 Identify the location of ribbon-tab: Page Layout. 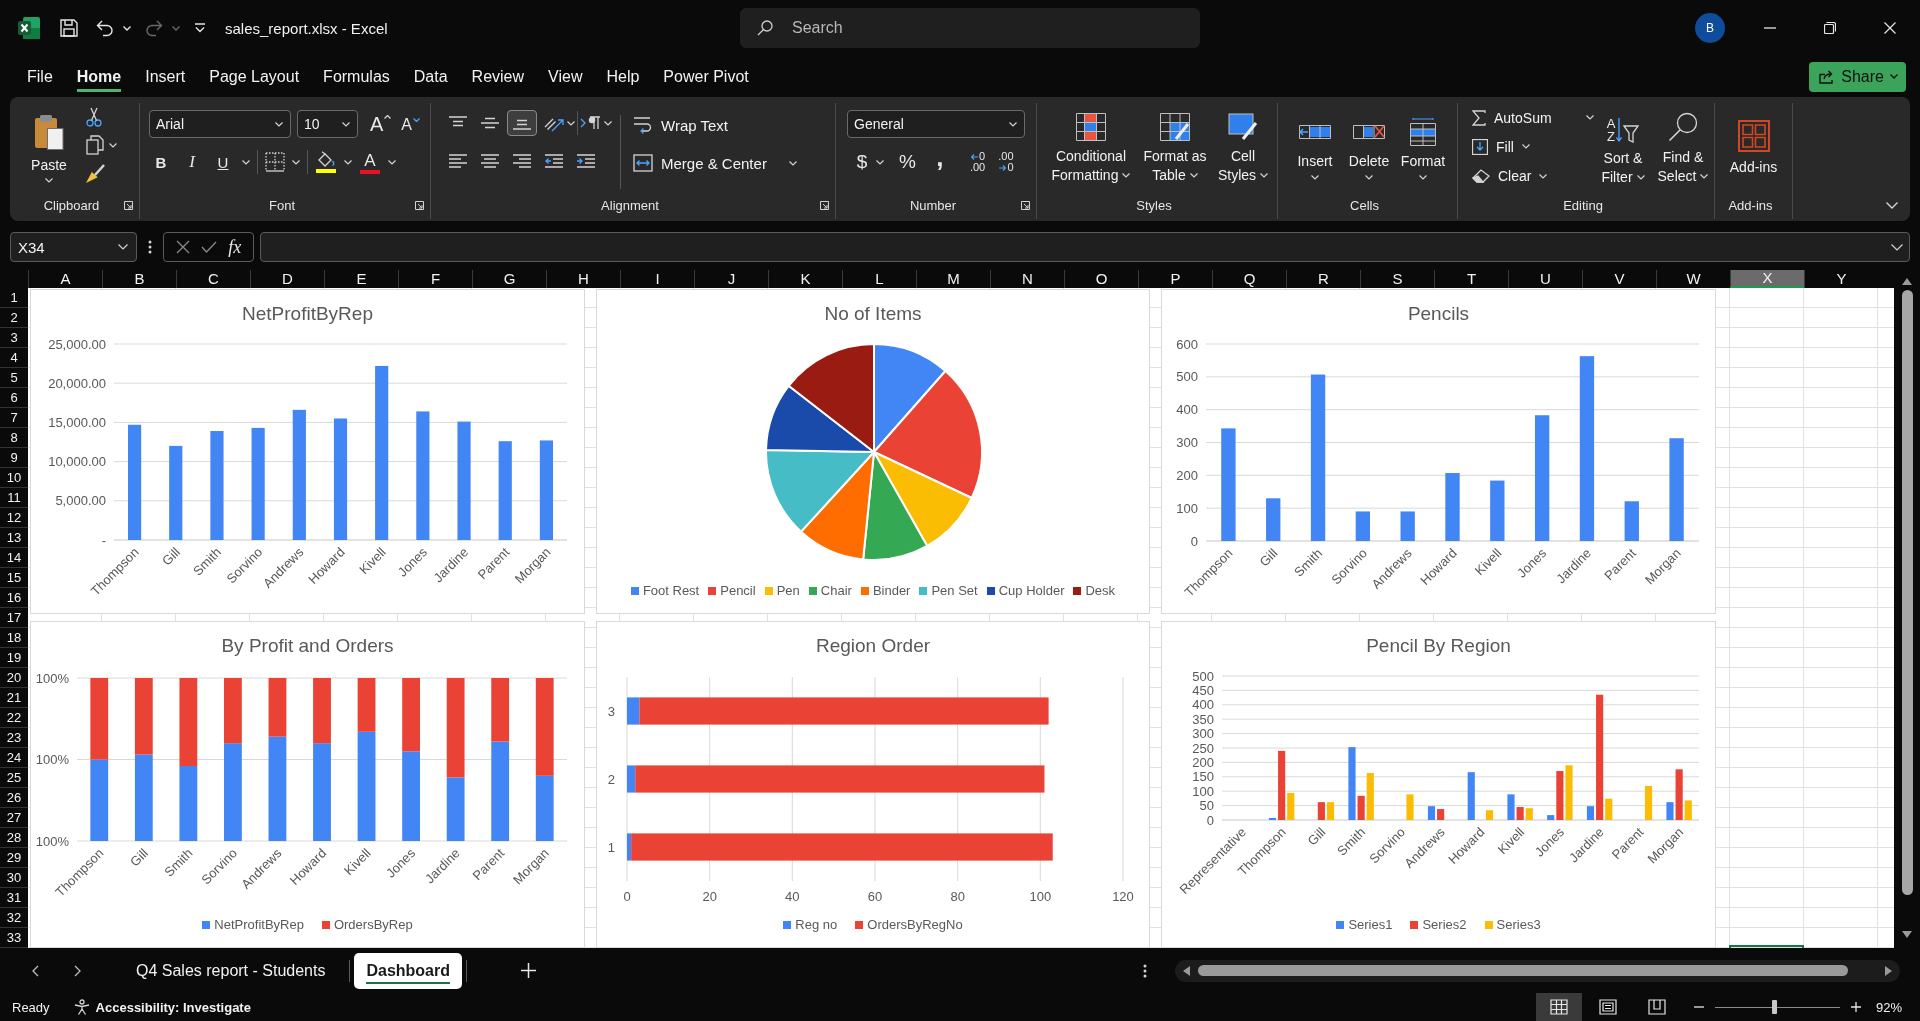
(254, 76).